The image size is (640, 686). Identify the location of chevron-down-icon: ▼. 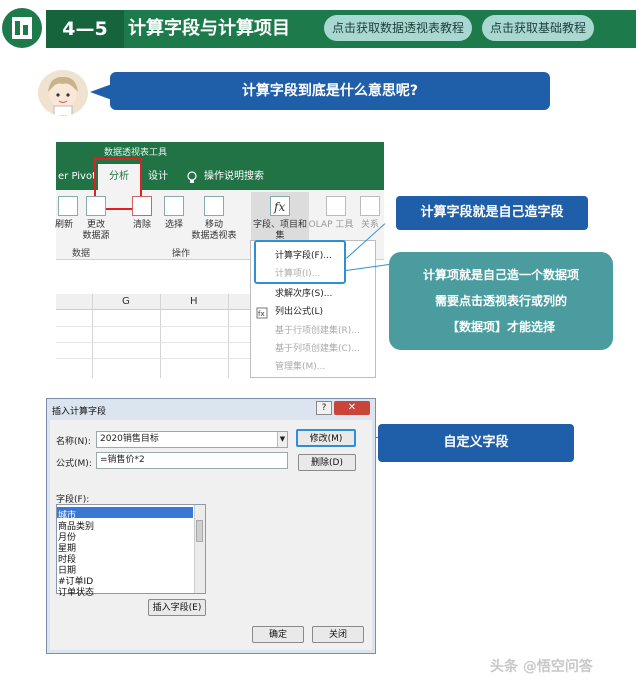
(282, 439).